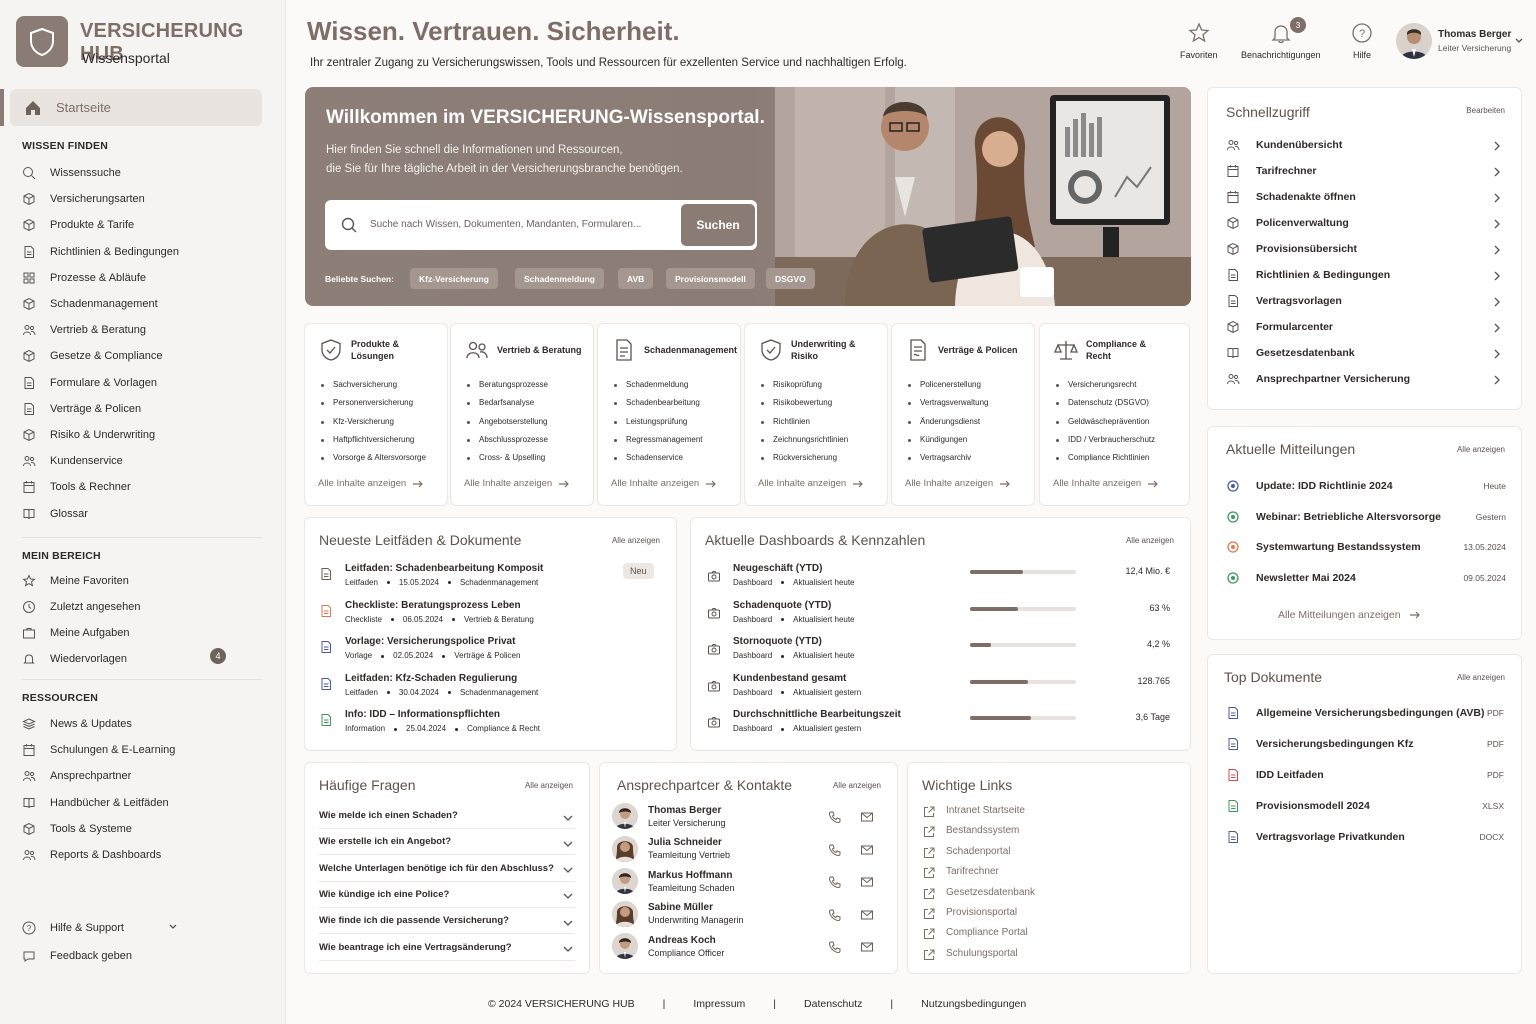  Describe the element at coordinates (657, 385) in the screenshot. I see `category-link: Schadenmeldung` at that location.